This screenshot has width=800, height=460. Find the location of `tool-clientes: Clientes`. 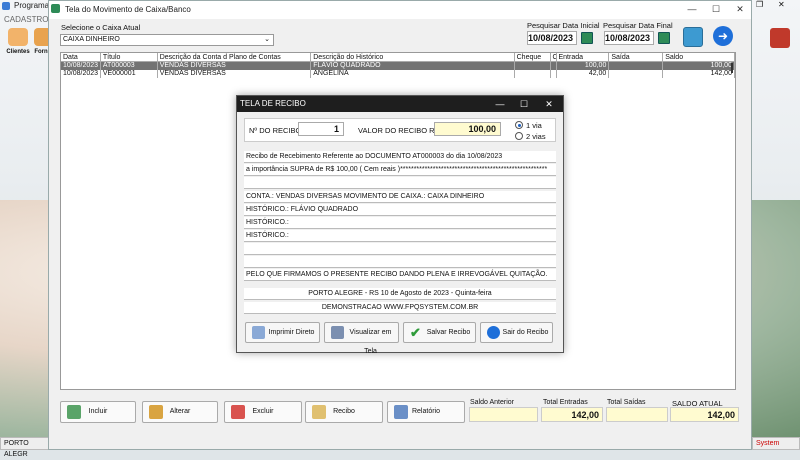

tool-clientes: Clientes is located at coordinates (18, 45).